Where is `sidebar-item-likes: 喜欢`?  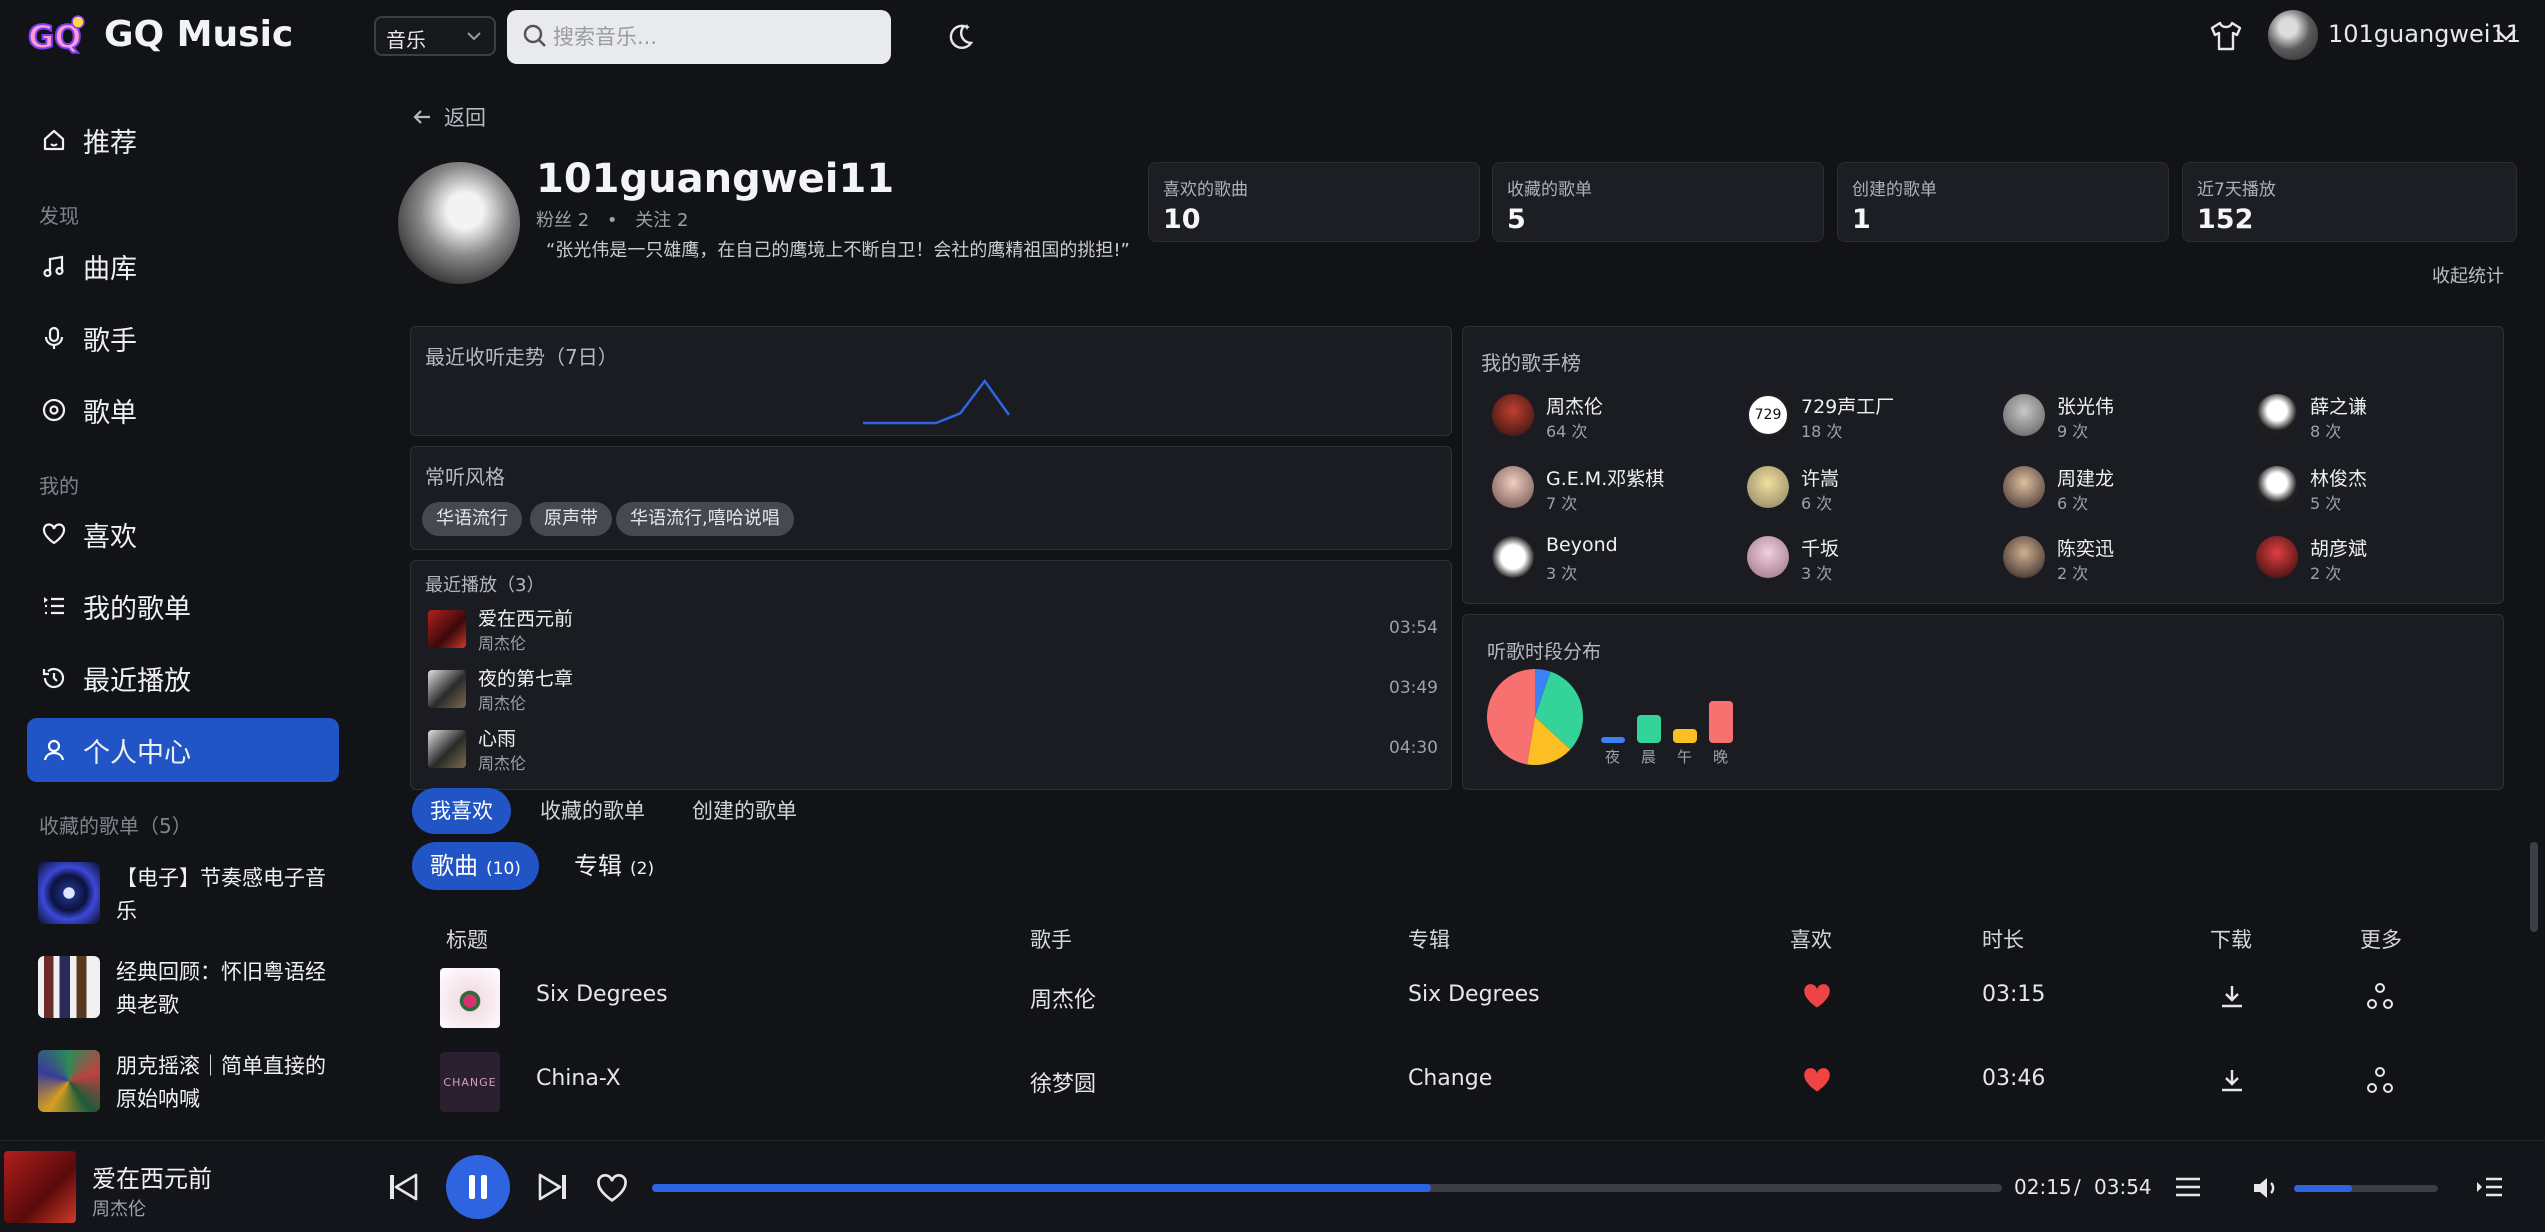
sidebar-item-likes: 喜欢 is located at coordinates (183, 534).